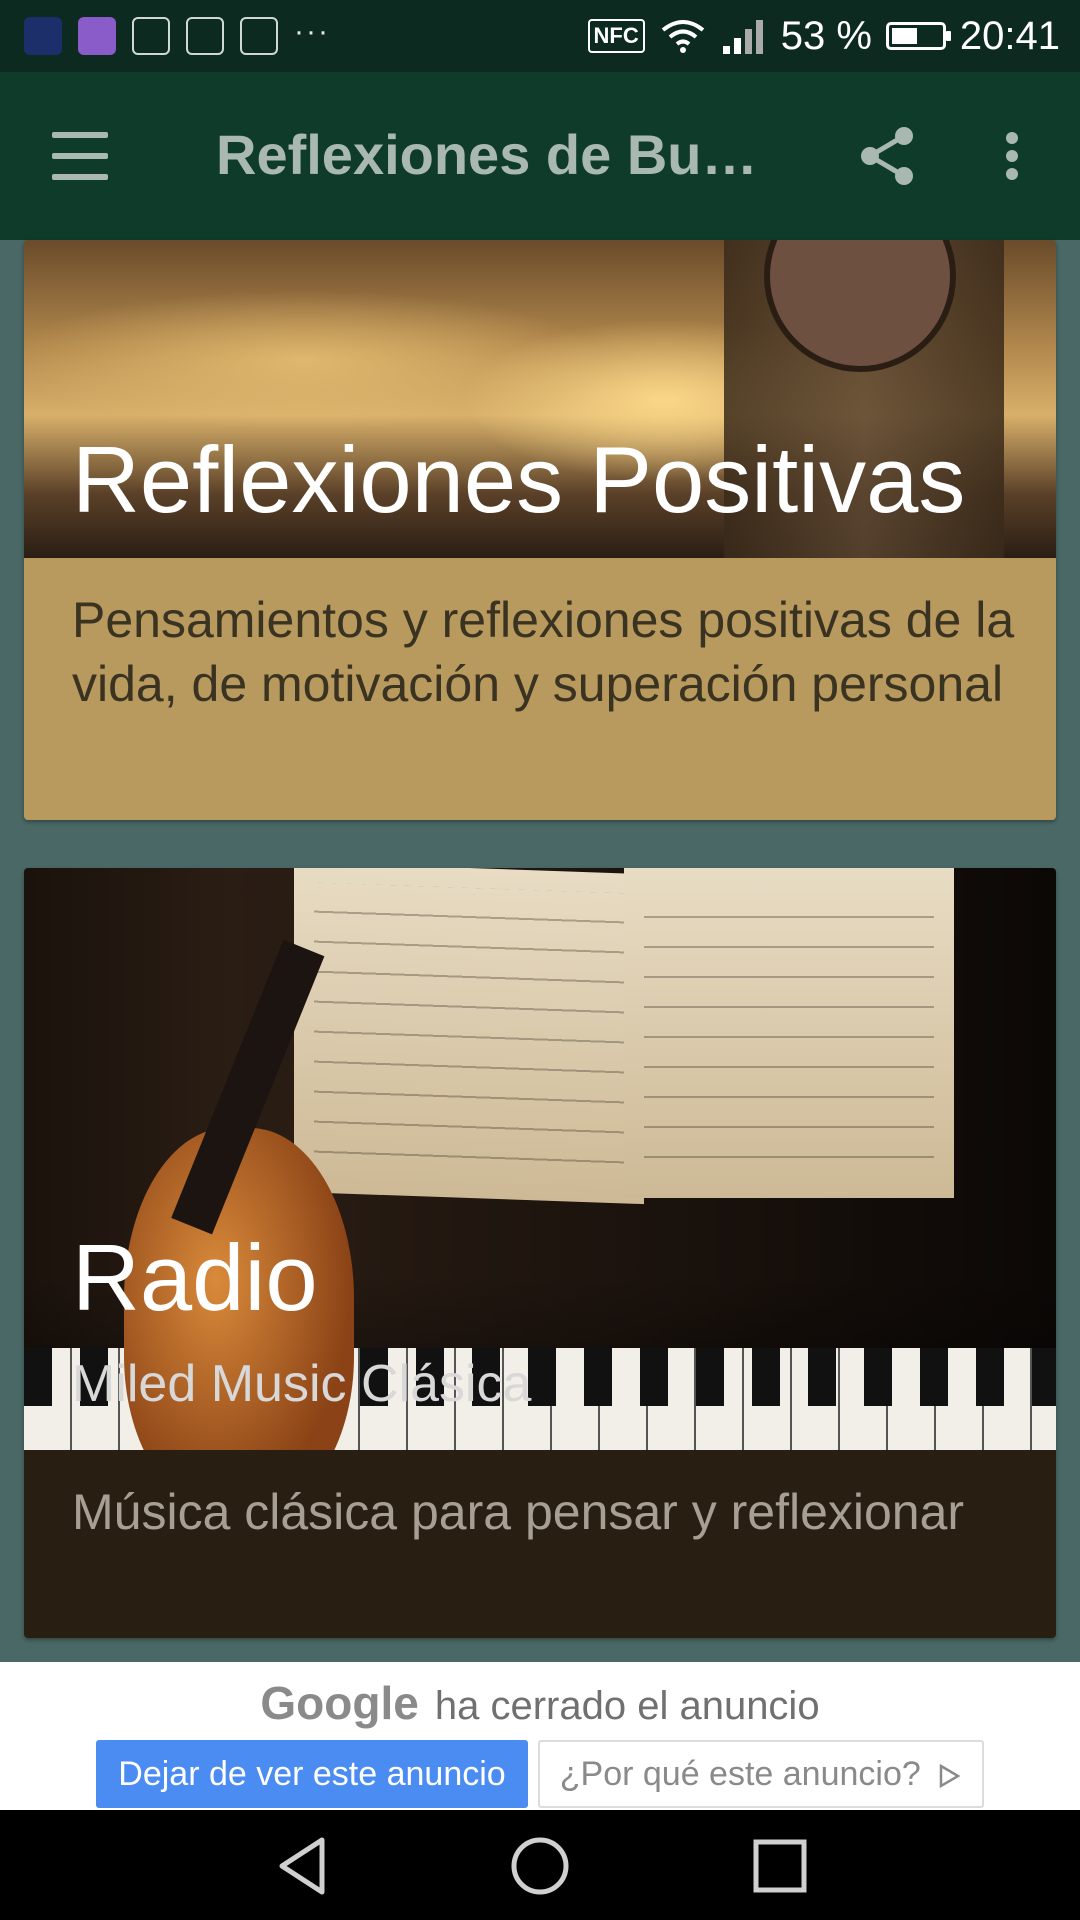  I want to click on battery-icon, so click(918, 36).